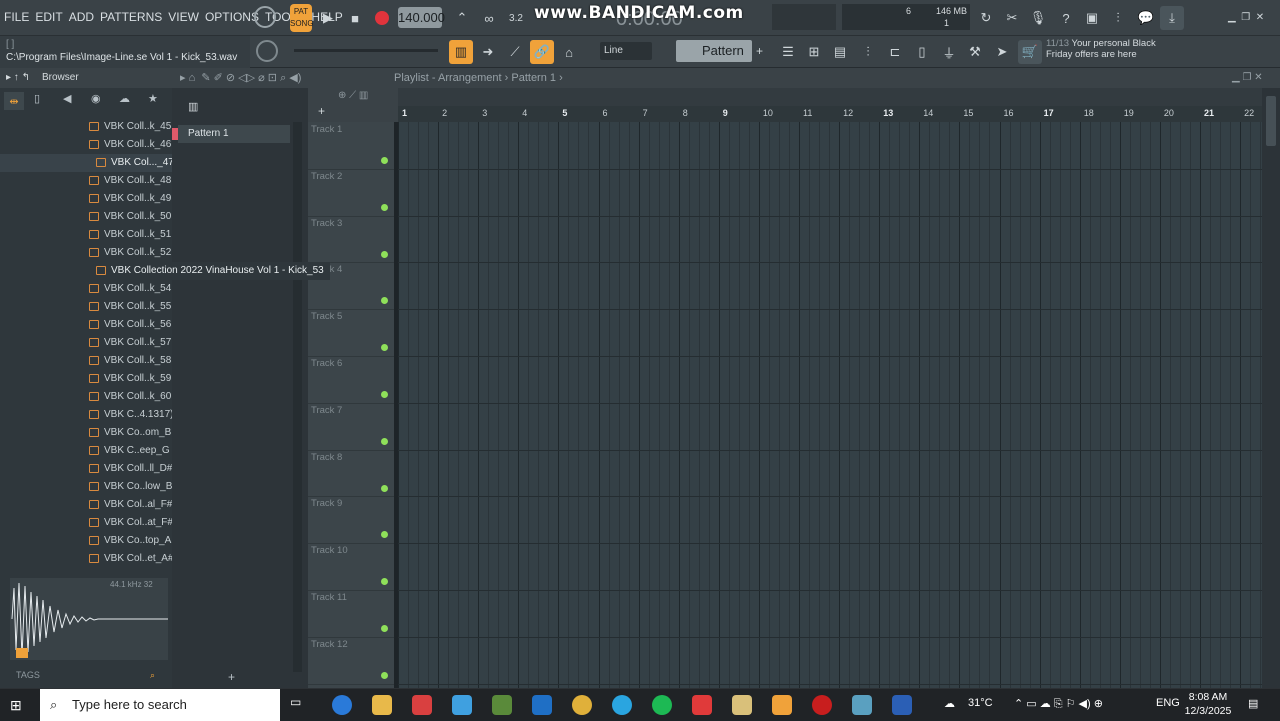 The width and height of the screenshot is (1280, 721). What do you see at coordinates (321, 111) in the screenshot?
I see `plus-icon: +` at bounding box center [321, 111].